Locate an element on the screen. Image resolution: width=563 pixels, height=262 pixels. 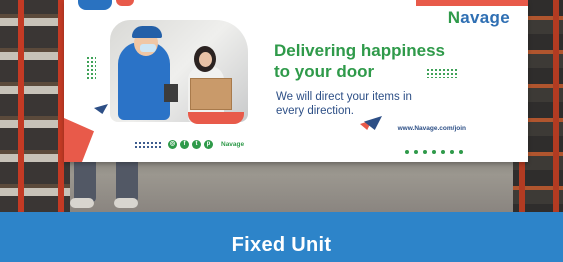
banner-accent-red is located at coordinates (472, 3).